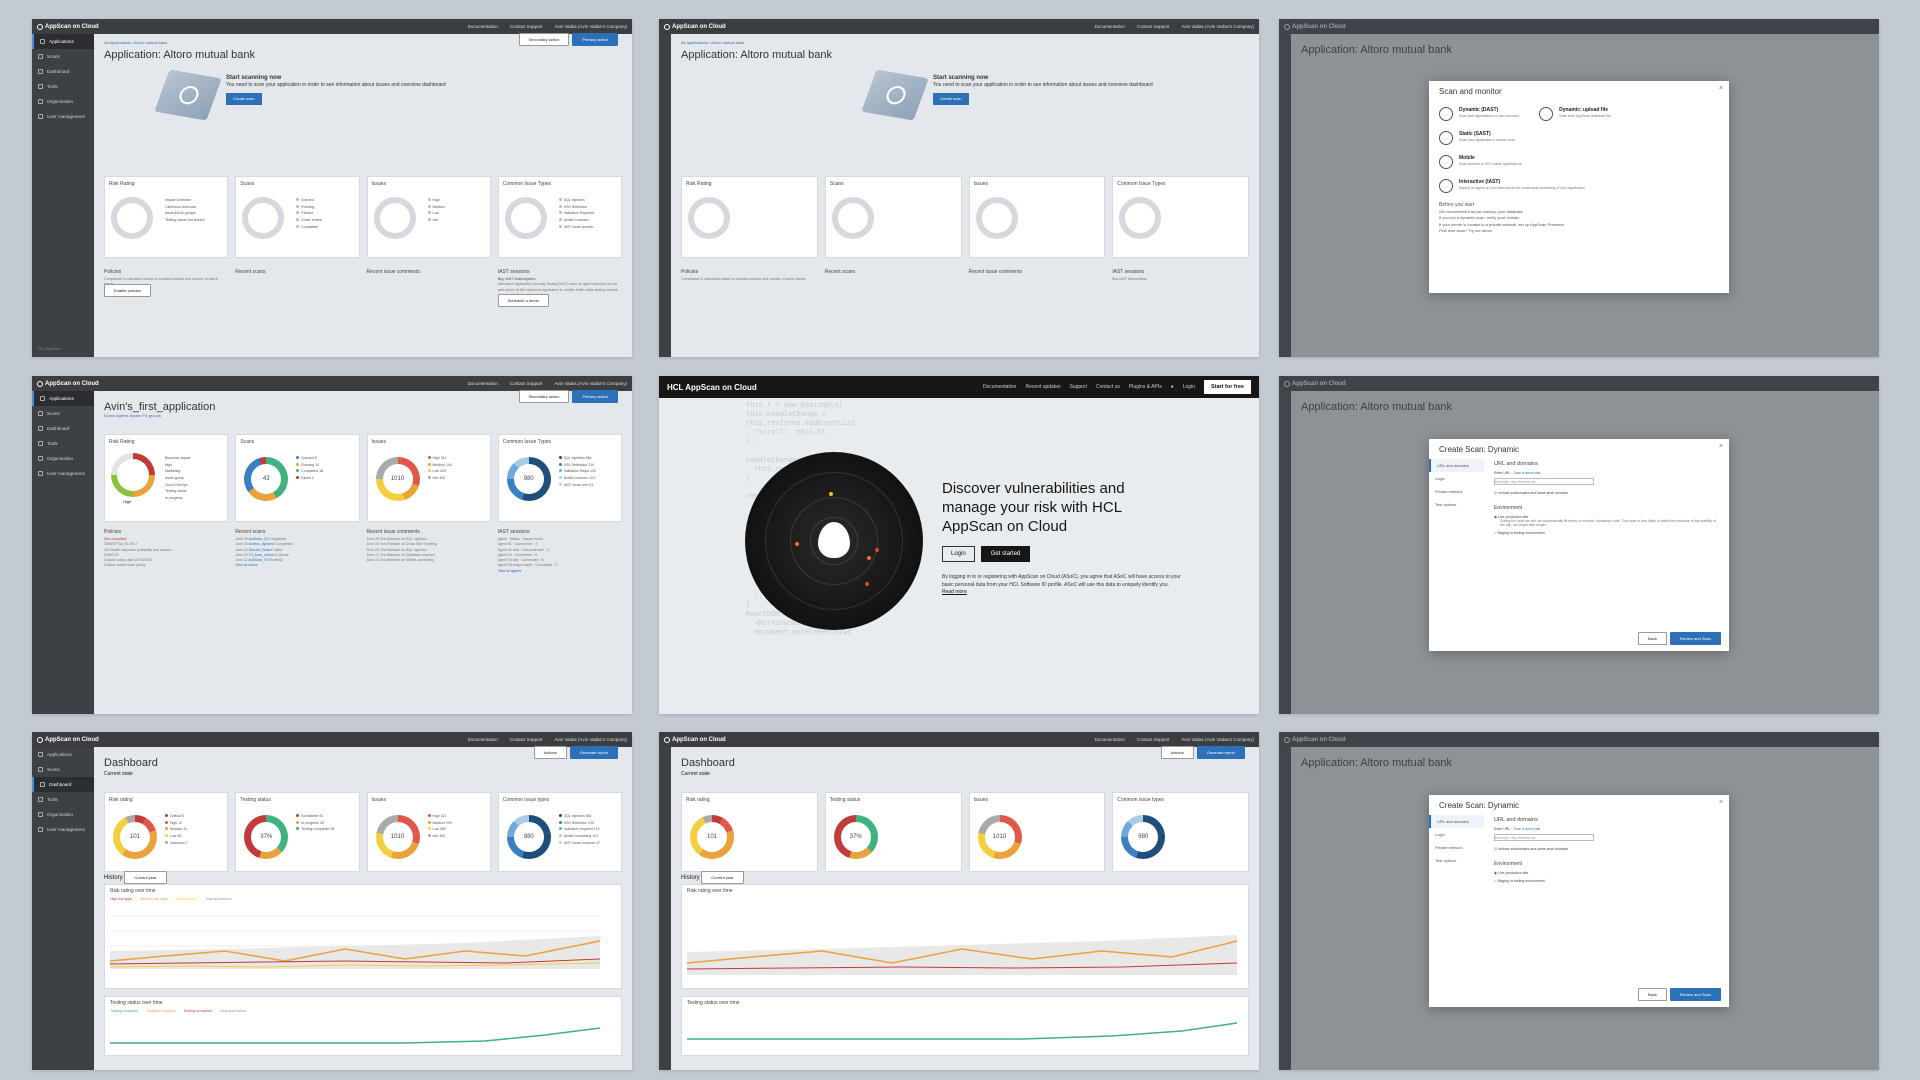 This screenshot has height=1080, width=1920. I want to click on sub-navigation: Scans Agents Issues Fix groups, so click(363, 415).